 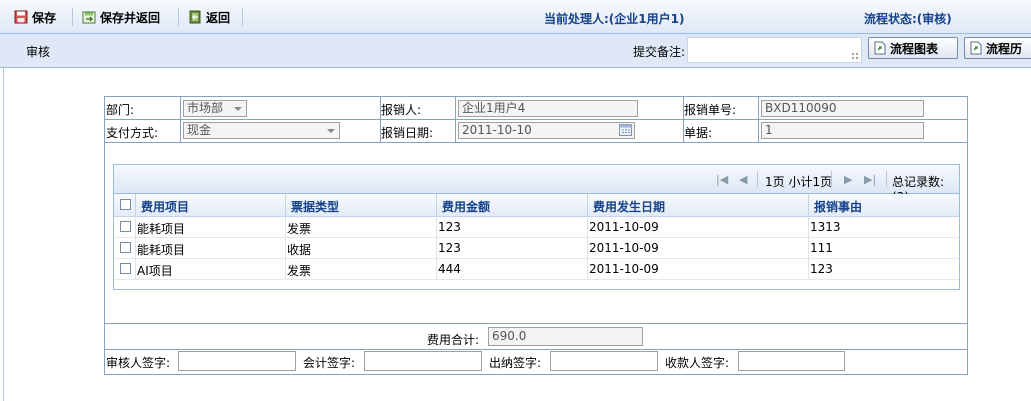 I want to click on page-info: 1页 小计1页, so click(x=799, y=182).